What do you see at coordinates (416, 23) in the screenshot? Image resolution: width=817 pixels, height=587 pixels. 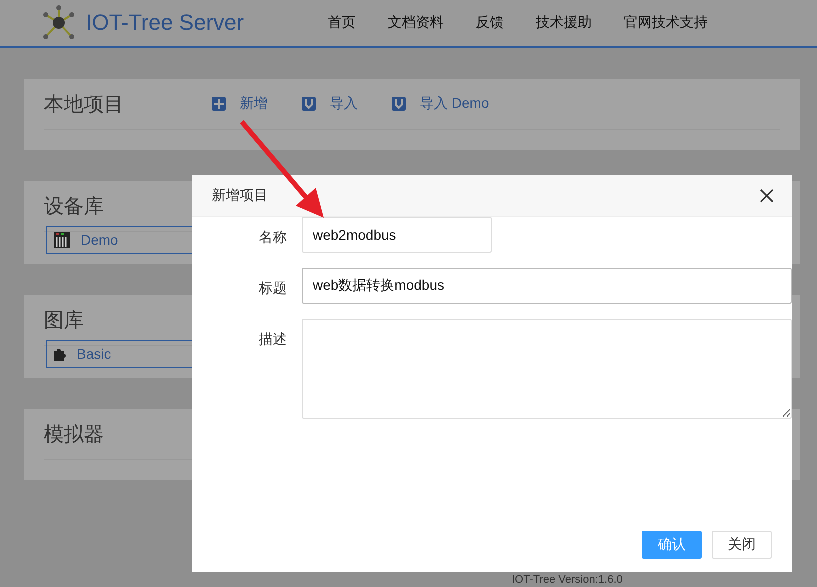 I see `nav-link: 文档资料` at bounding box center [416, 23].